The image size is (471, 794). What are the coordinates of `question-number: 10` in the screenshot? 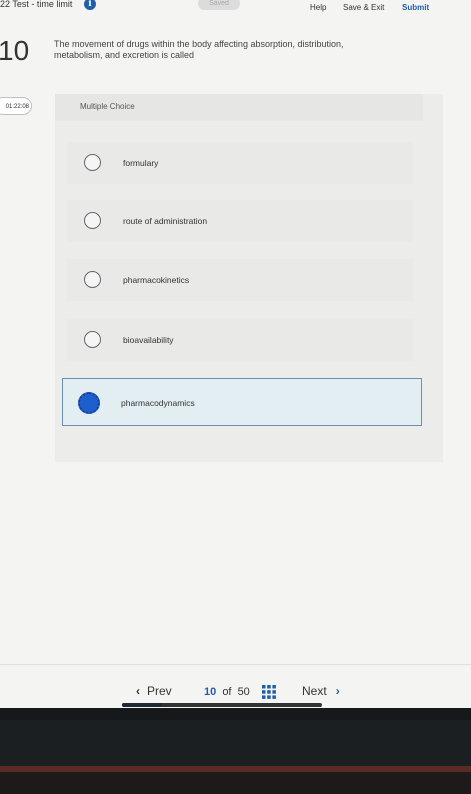 It's located at (15, 50).